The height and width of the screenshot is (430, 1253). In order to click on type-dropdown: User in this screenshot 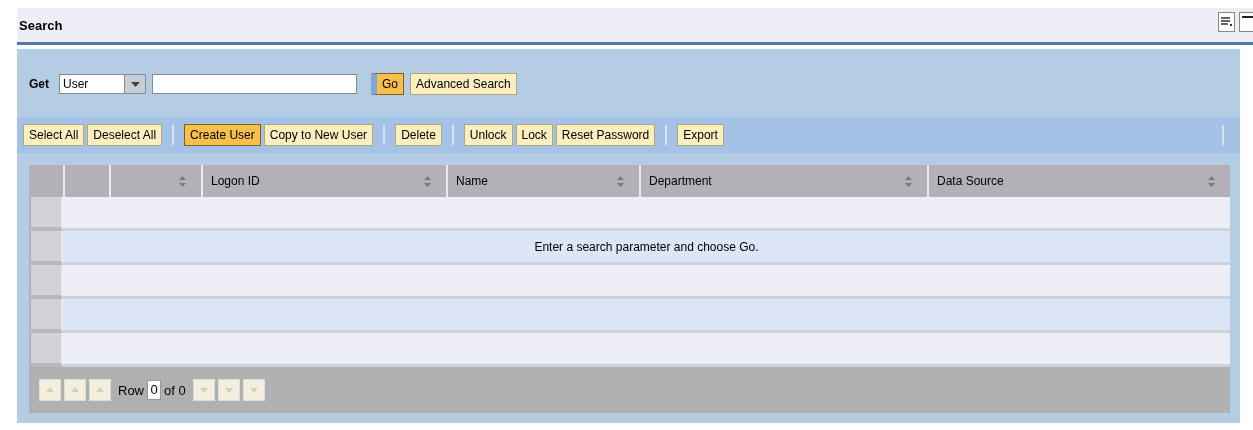, I will do `click(102, 84)`.